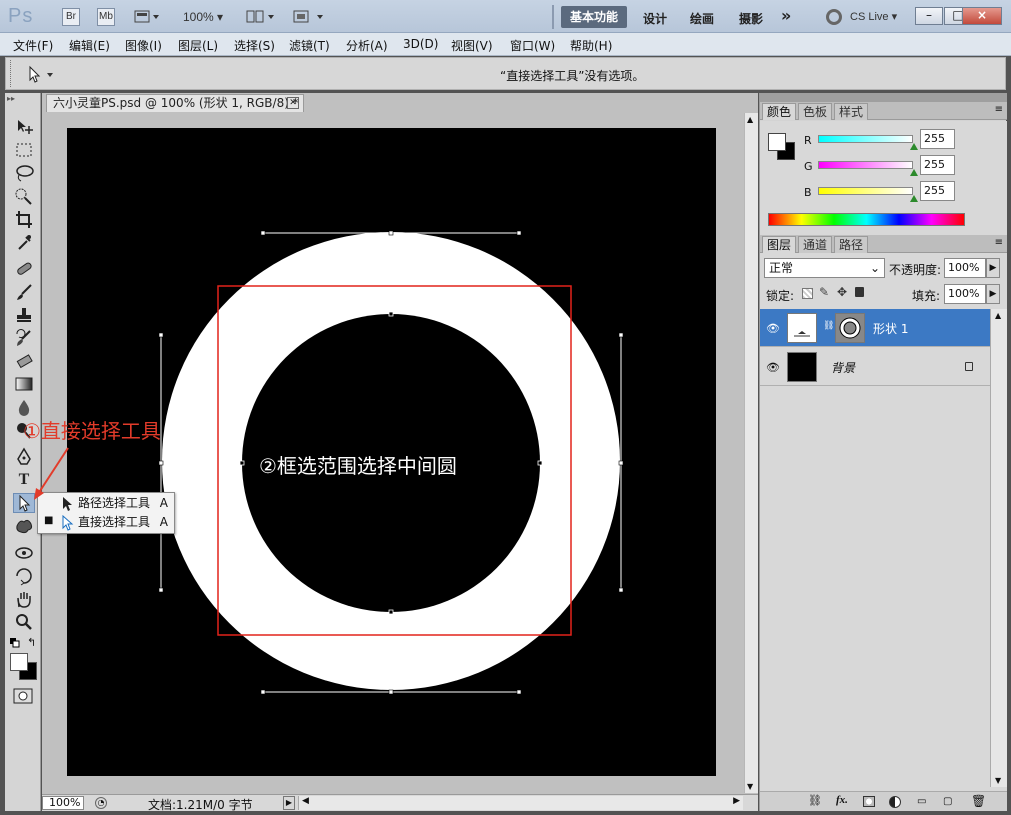 Image resolution: width=1011 pixels, height=815 pixels. Describe the element at coordinates (937, 165) in the screenshot. I see `green-value-field: 255` at that location.